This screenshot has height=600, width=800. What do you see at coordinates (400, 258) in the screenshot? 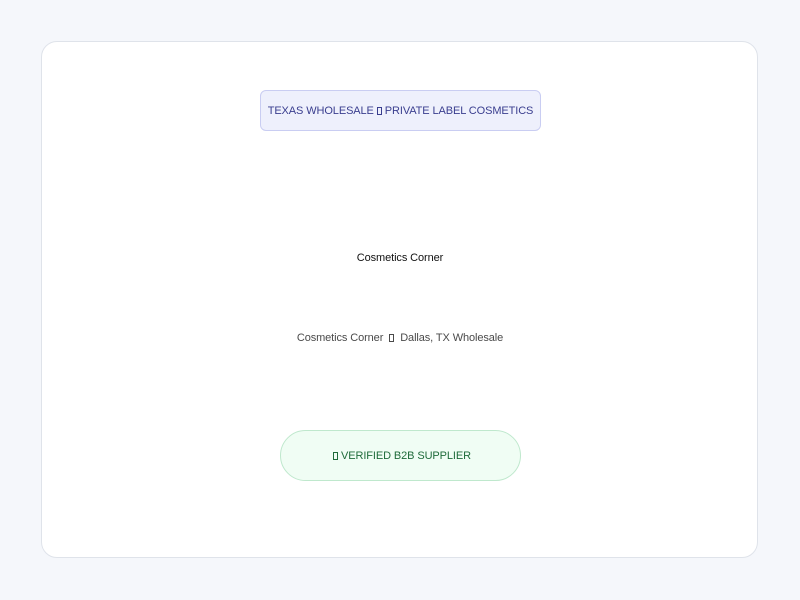
I see `page-title: Cosmetics Corner` at bounding box center [400, 258].